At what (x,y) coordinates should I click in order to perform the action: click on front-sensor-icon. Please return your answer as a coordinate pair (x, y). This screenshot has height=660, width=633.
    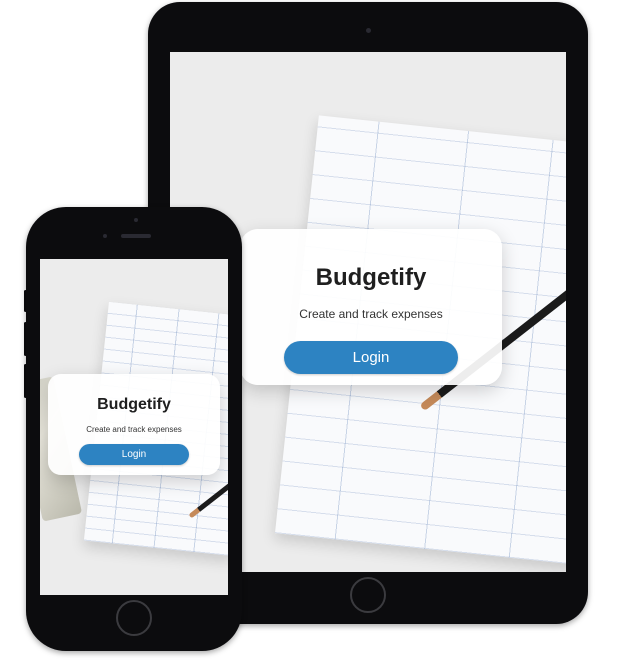
    Looking at the image, I should click on (105, 236).